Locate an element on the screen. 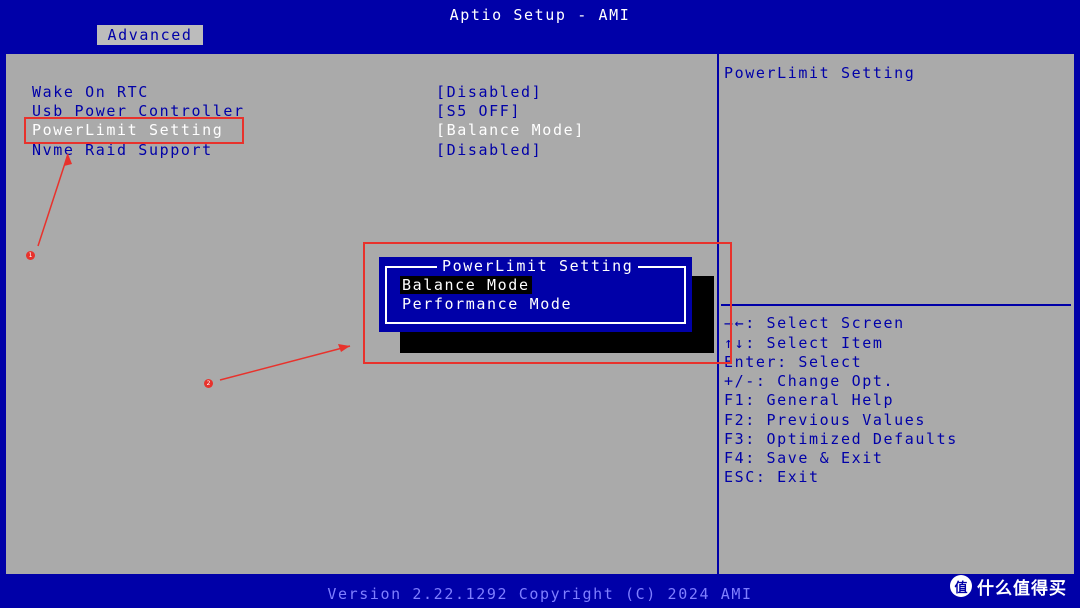 The height and width of the screenshot is (608, 1080). help-key-esc: ESC: Exit is located at coordinates (772, 477).